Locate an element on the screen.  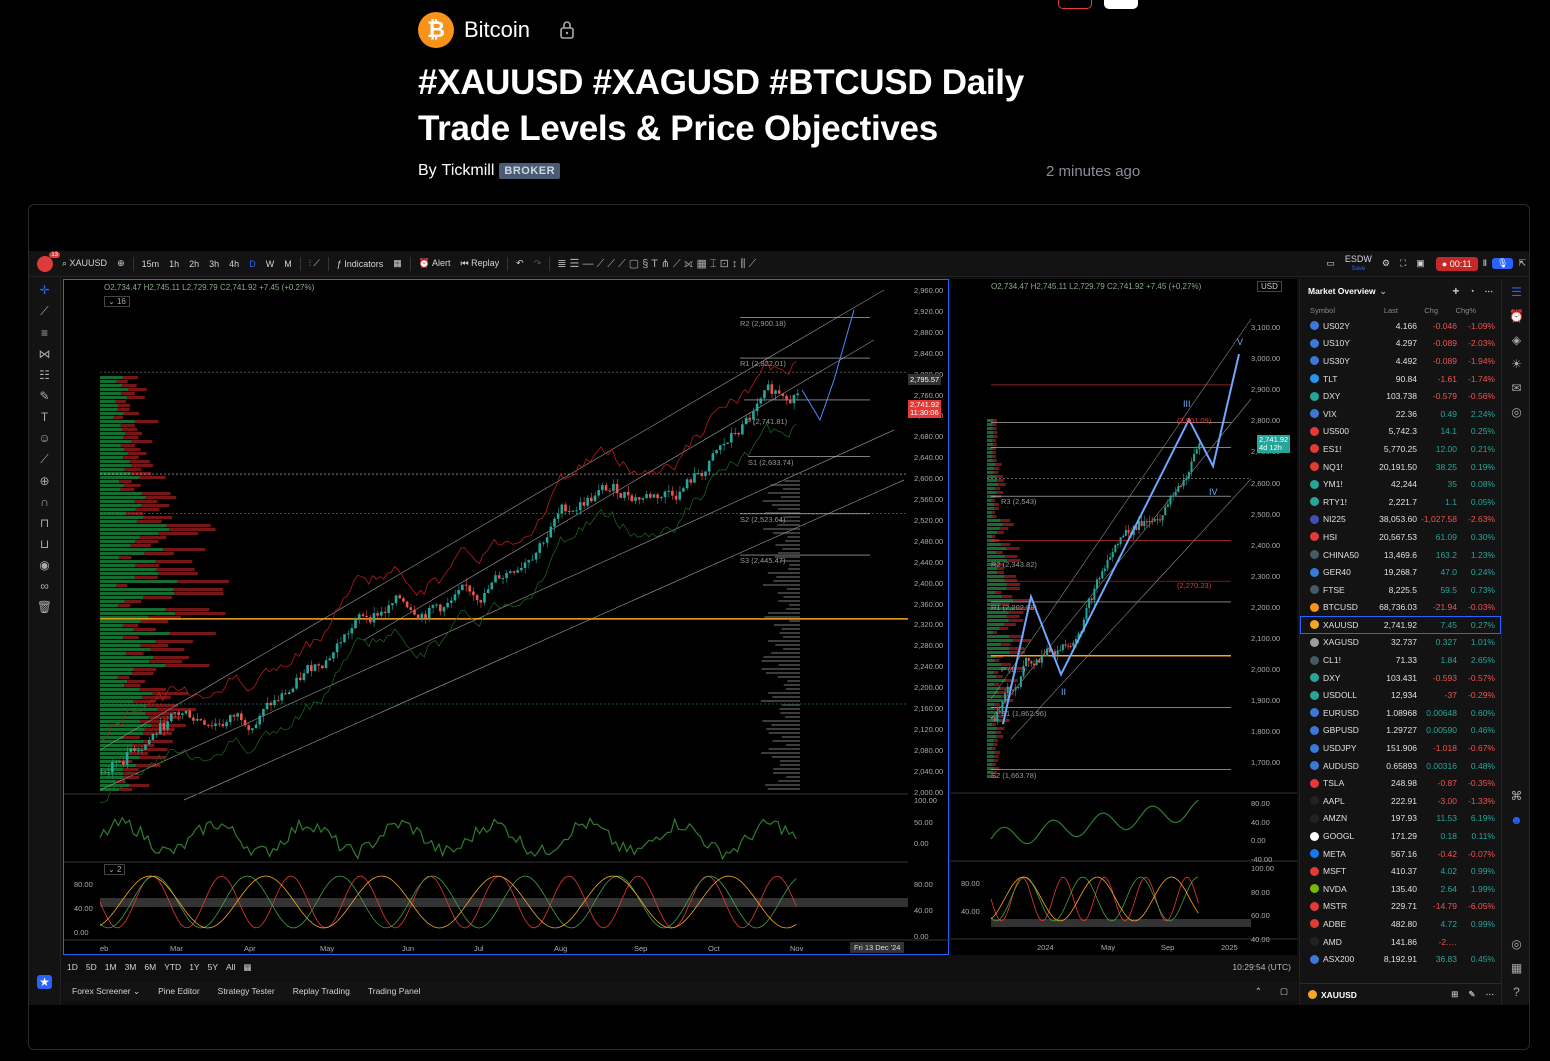
watchlist-row: CHINA50 13,469.6 163.2 1.23% is located at coordinates (1400, 555).